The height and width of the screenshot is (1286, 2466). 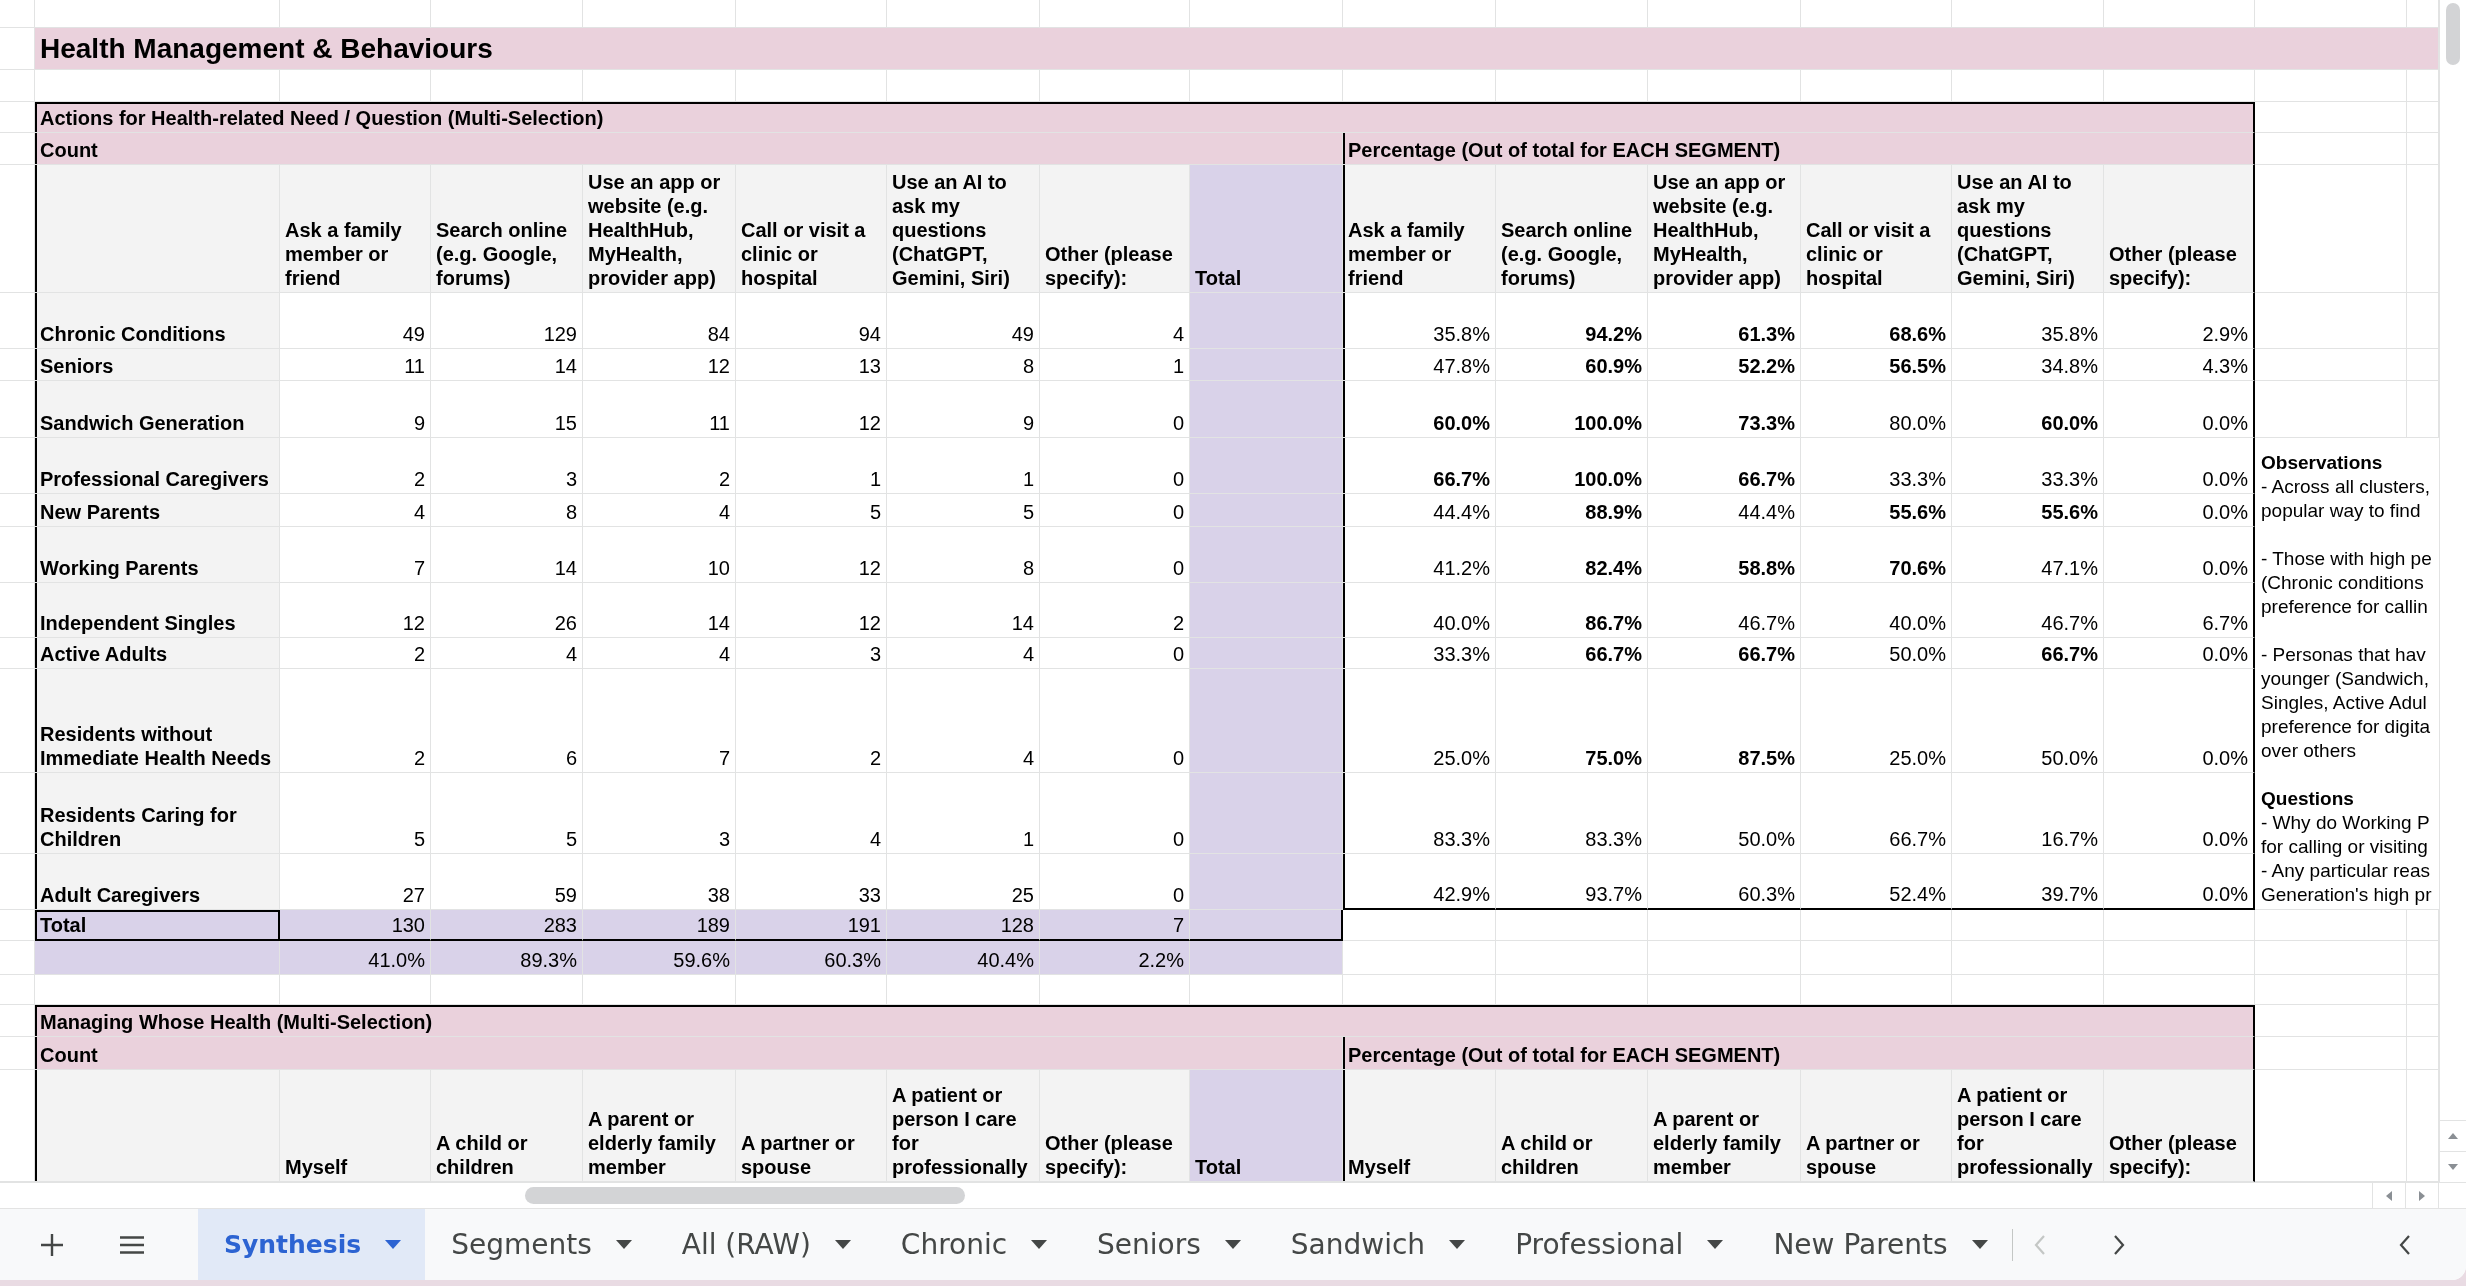 I want to click on sheet-tab: Synthesis, so click(x=312, y=1244).